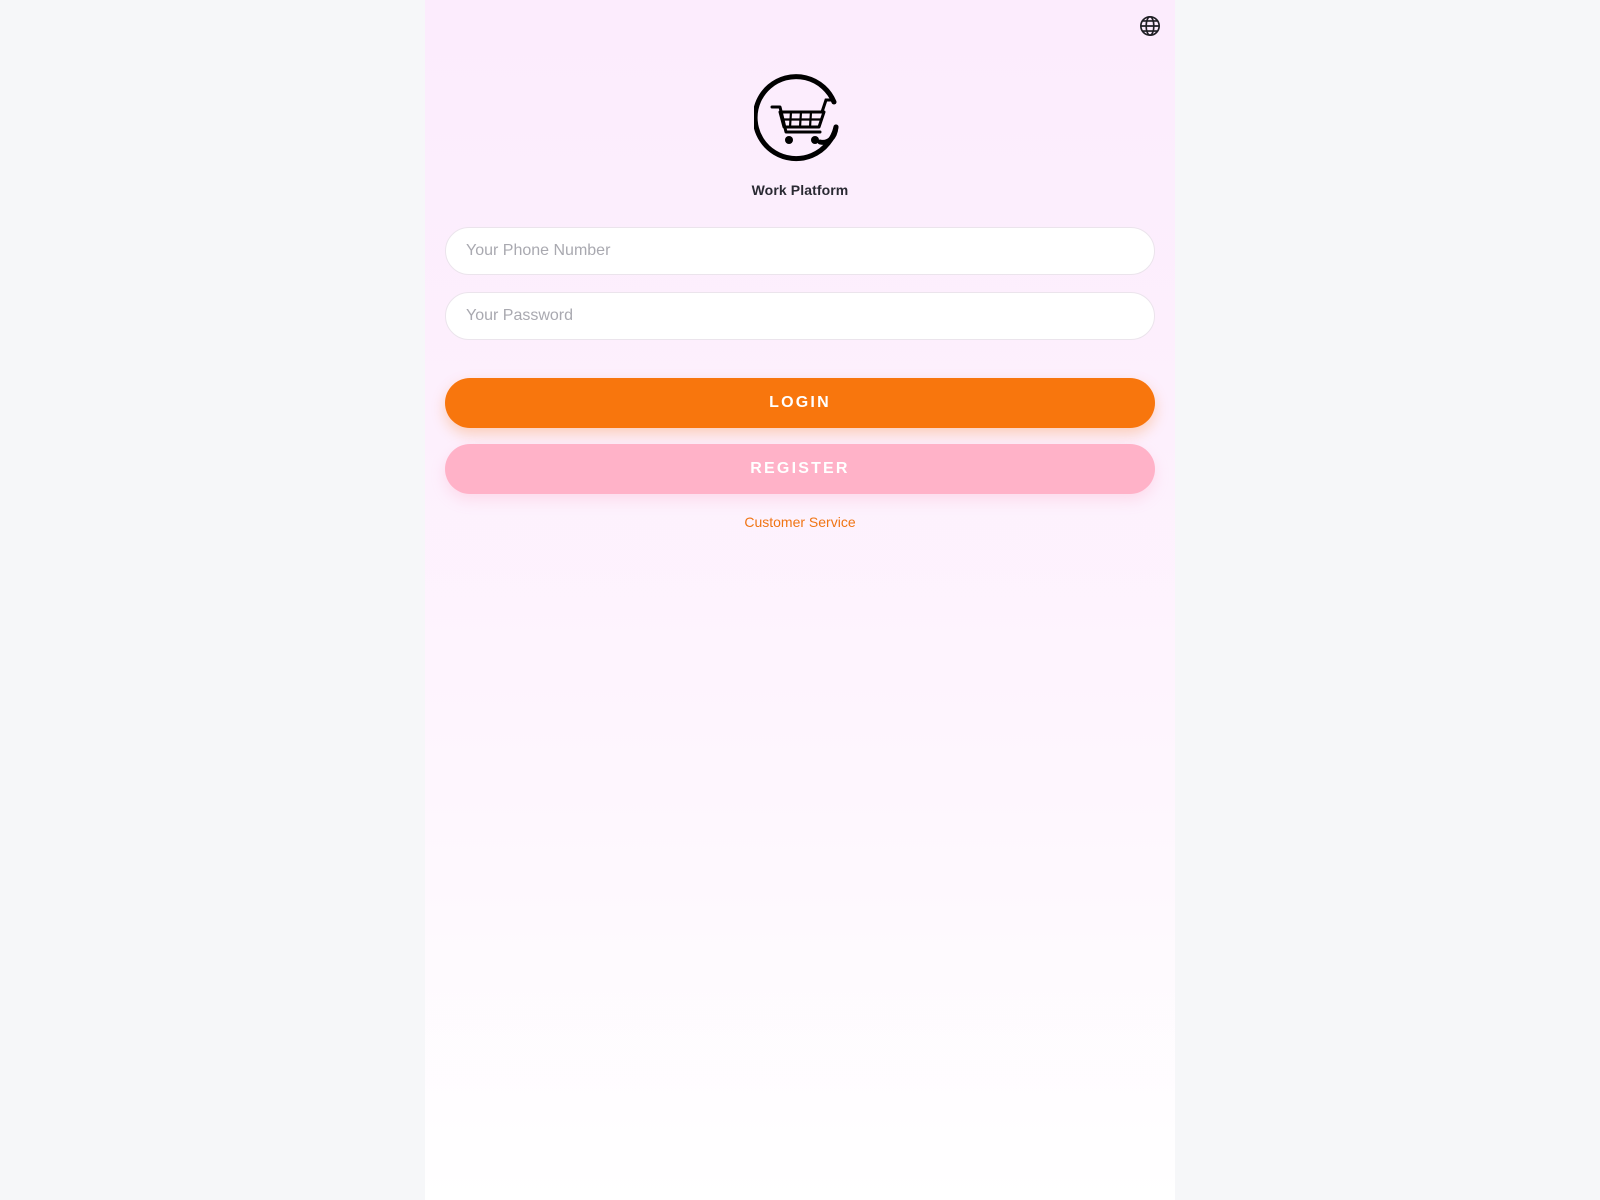 The image size is (1600, 1200). What do you see at coordinates (800, 469) in the screenshot?
I see `register-button: REGISTER` at bounding box center [800, 469].